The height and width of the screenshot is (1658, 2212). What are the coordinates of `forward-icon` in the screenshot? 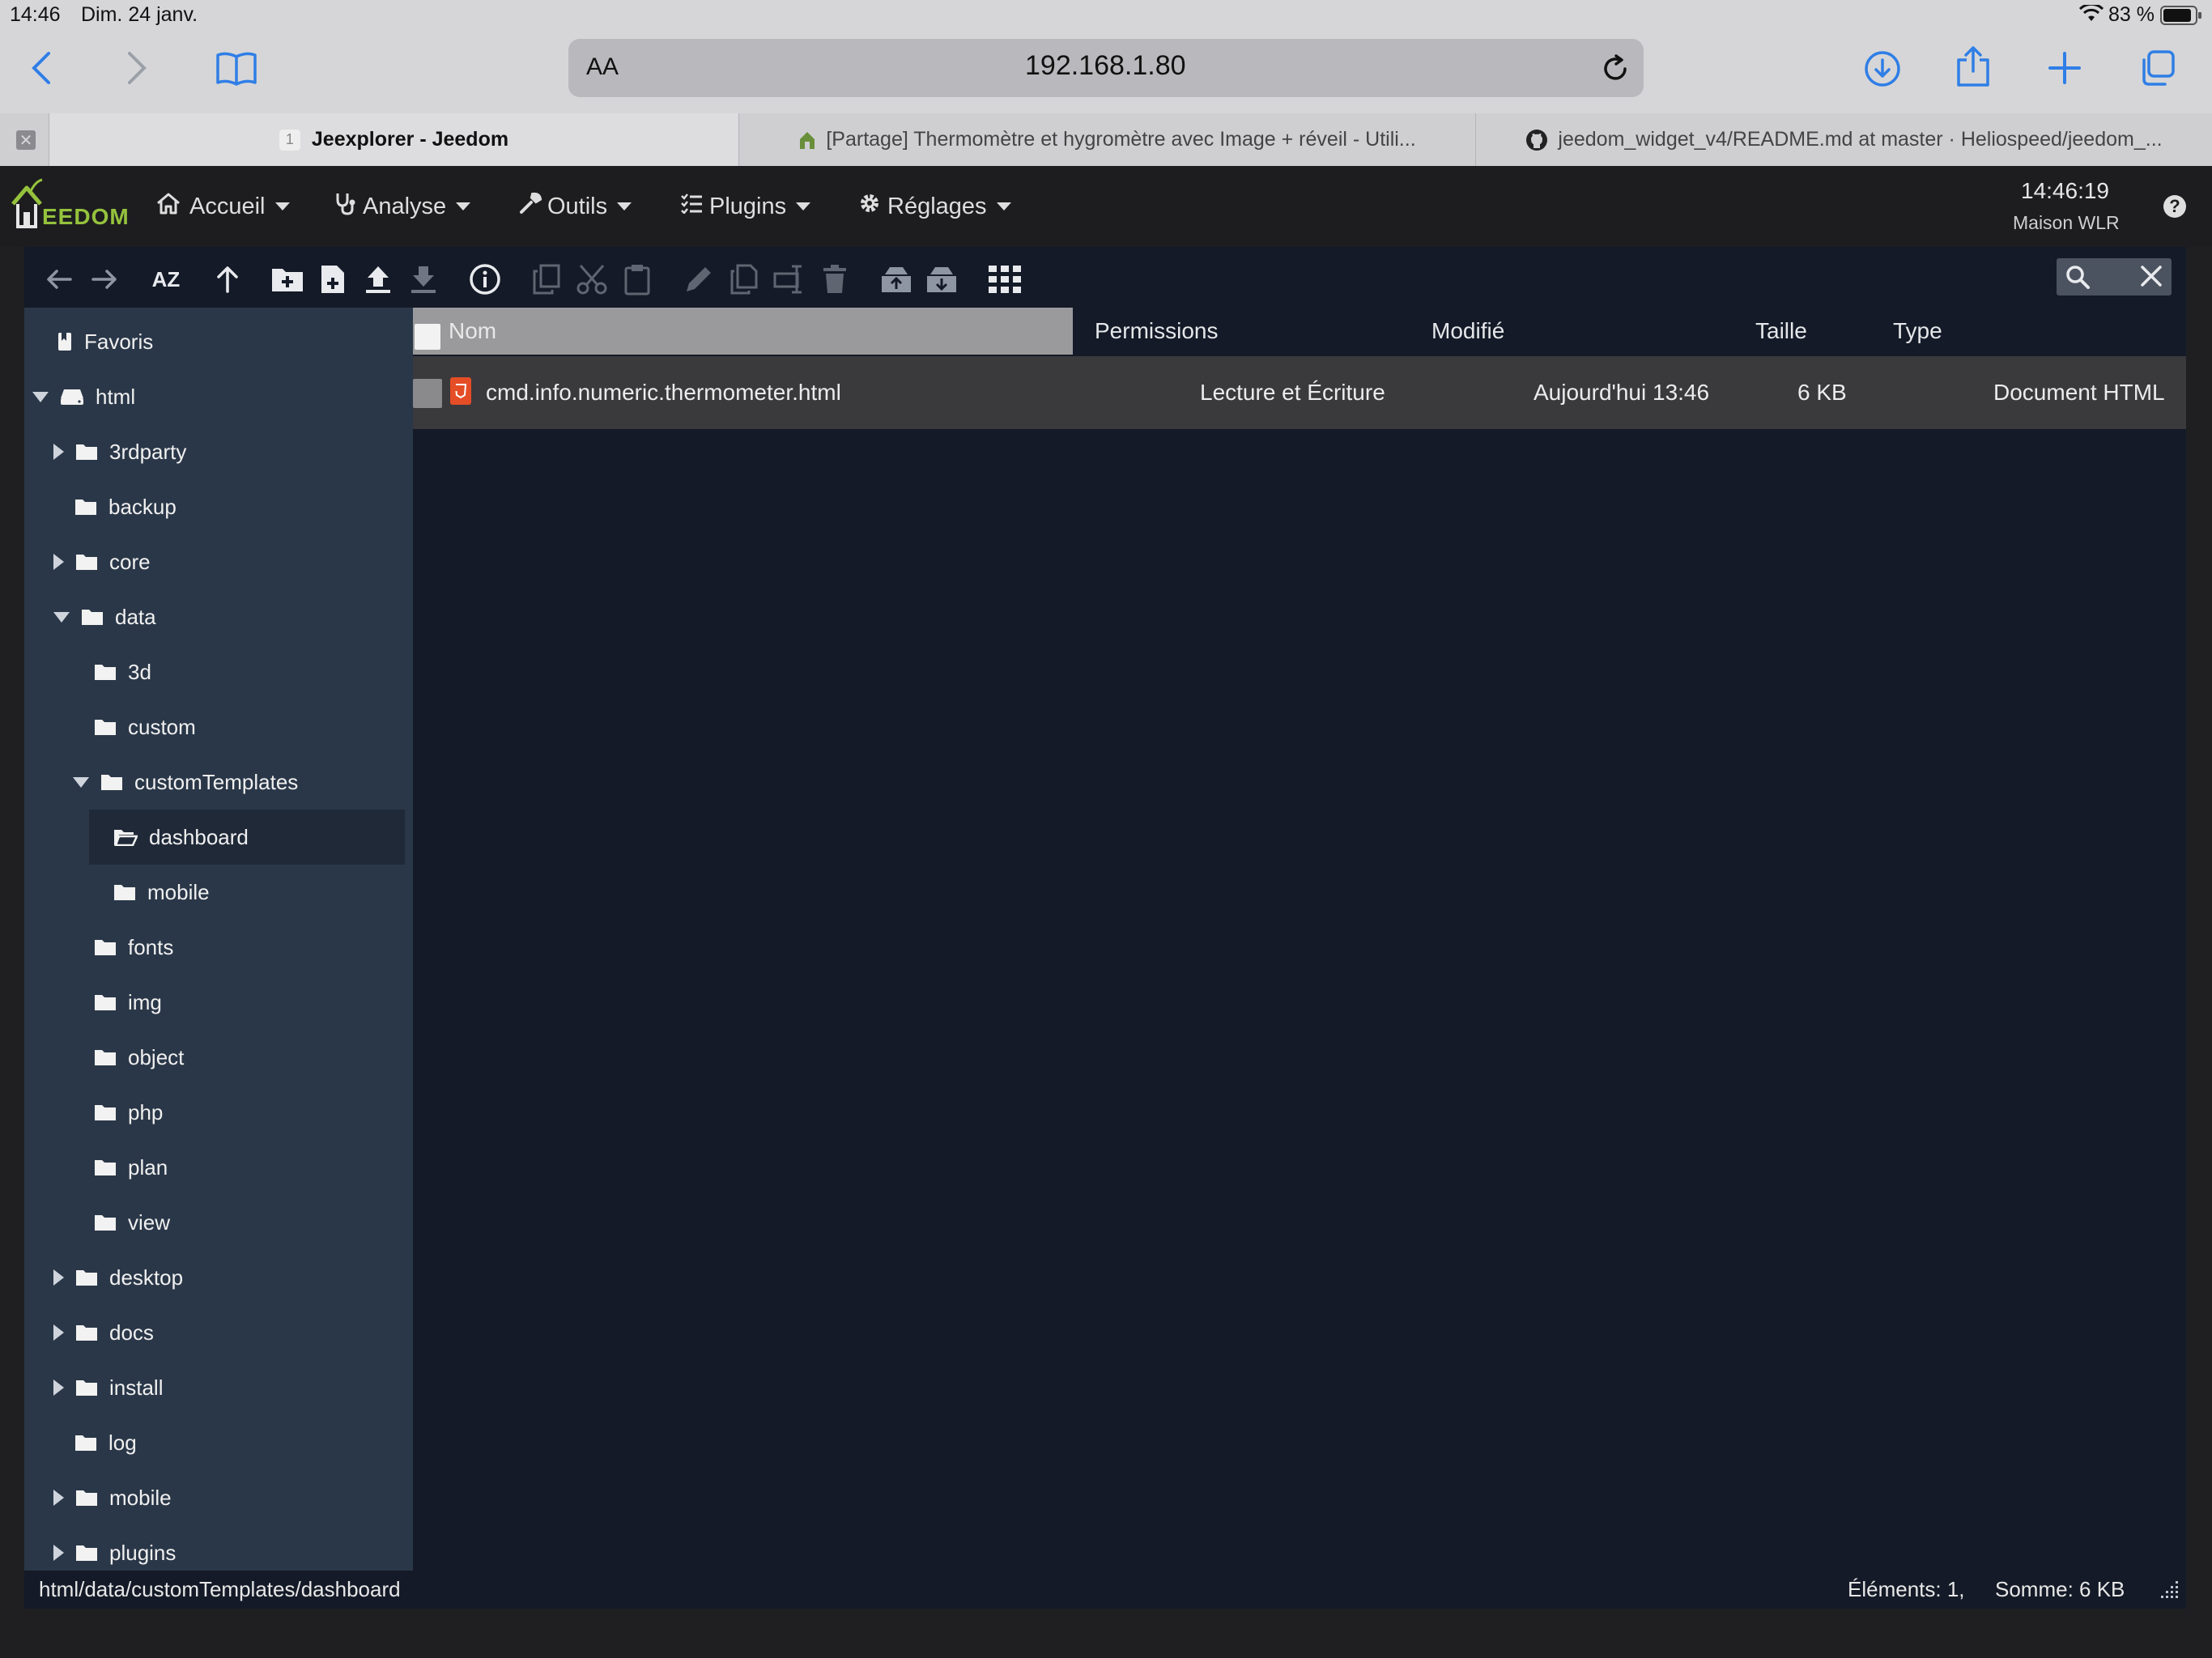 It's located at (136, 68).